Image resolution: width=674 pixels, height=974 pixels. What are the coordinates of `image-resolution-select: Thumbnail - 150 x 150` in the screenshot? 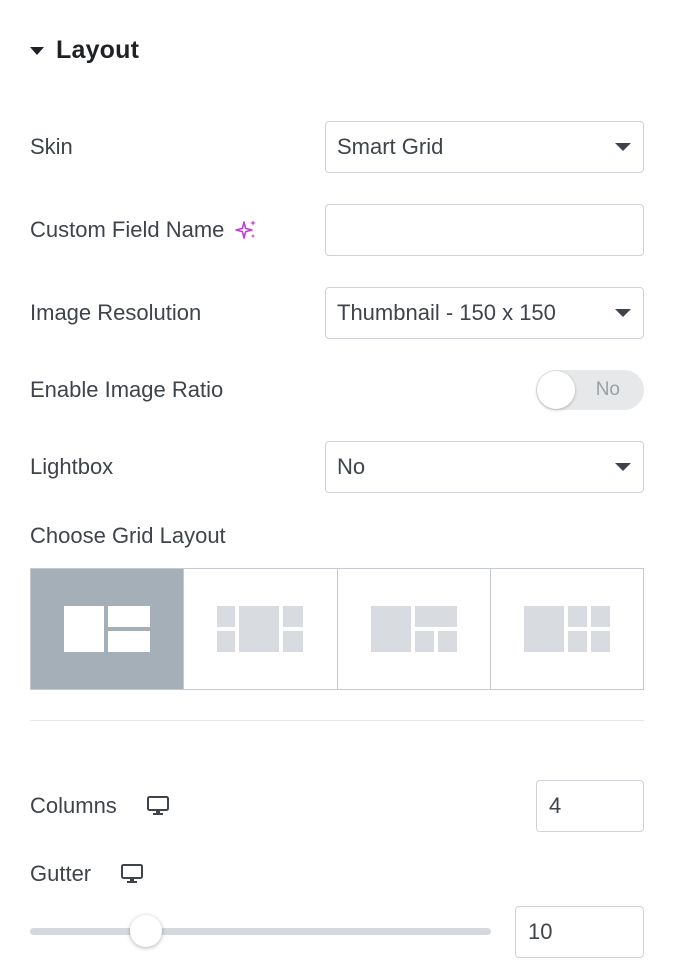 It's located at (484, 313).